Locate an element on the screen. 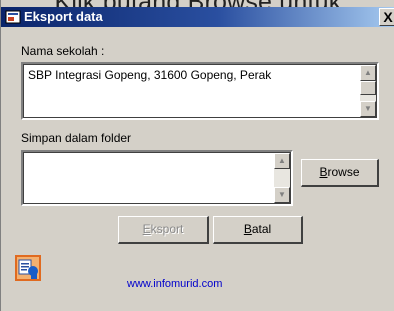  window-title: Eksport data is located at coordinates (63, 16).